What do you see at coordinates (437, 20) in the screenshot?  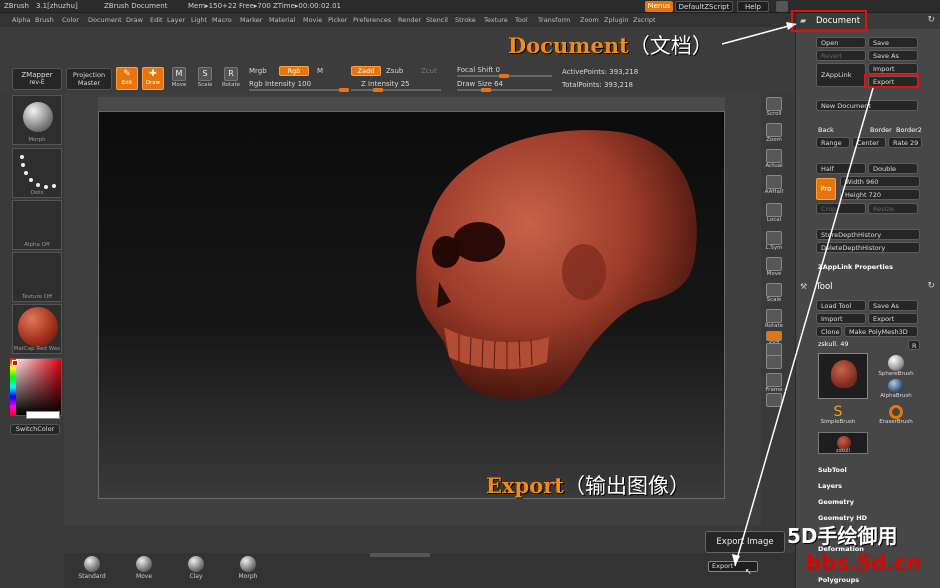 I see `menu-stencil: Stencil` at bounding box center [437, 20].